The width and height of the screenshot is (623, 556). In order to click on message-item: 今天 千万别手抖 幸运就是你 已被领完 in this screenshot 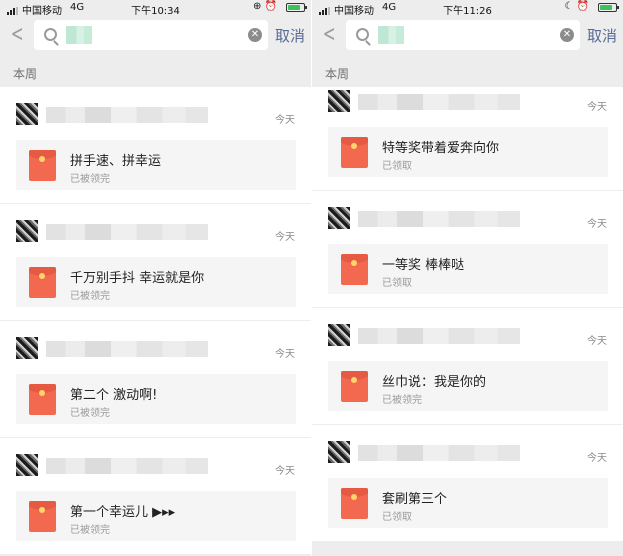, I will do `click(155, 262)`.